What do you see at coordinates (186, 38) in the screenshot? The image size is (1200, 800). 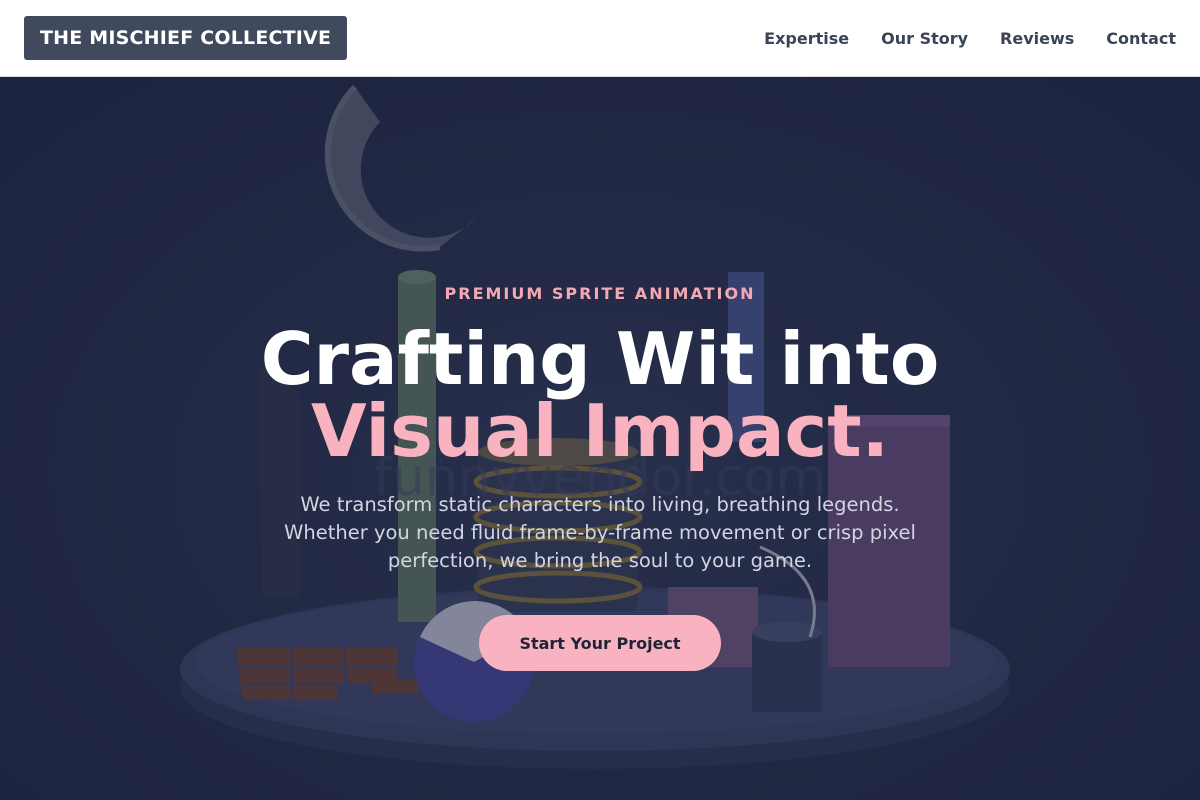 I see `site-logo: THE MISCHIEF COLLECTIVE` at bounding box center [186, 38].